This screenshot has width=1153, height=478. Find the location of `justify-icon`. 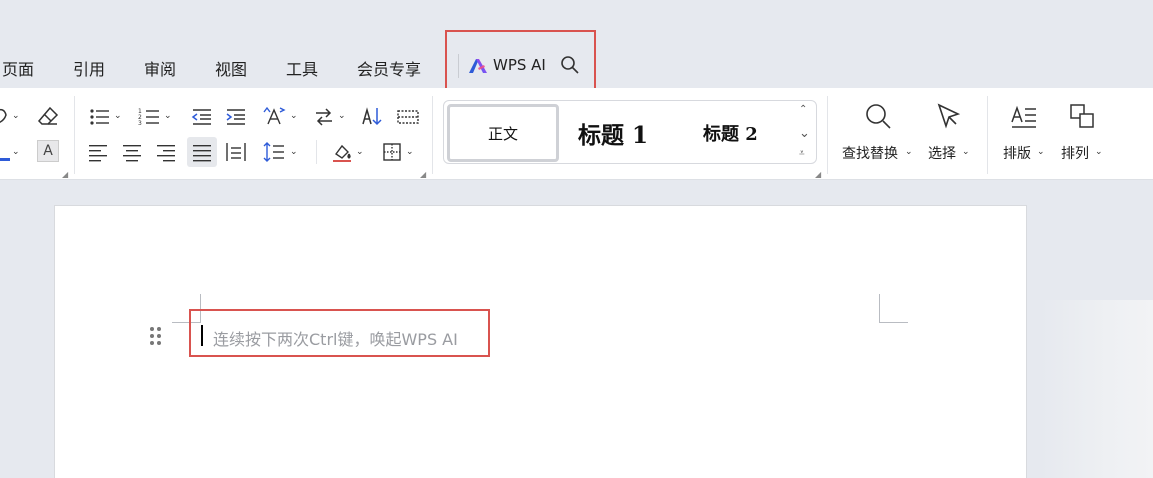

justify-icon is located at coordinates (202, 152).